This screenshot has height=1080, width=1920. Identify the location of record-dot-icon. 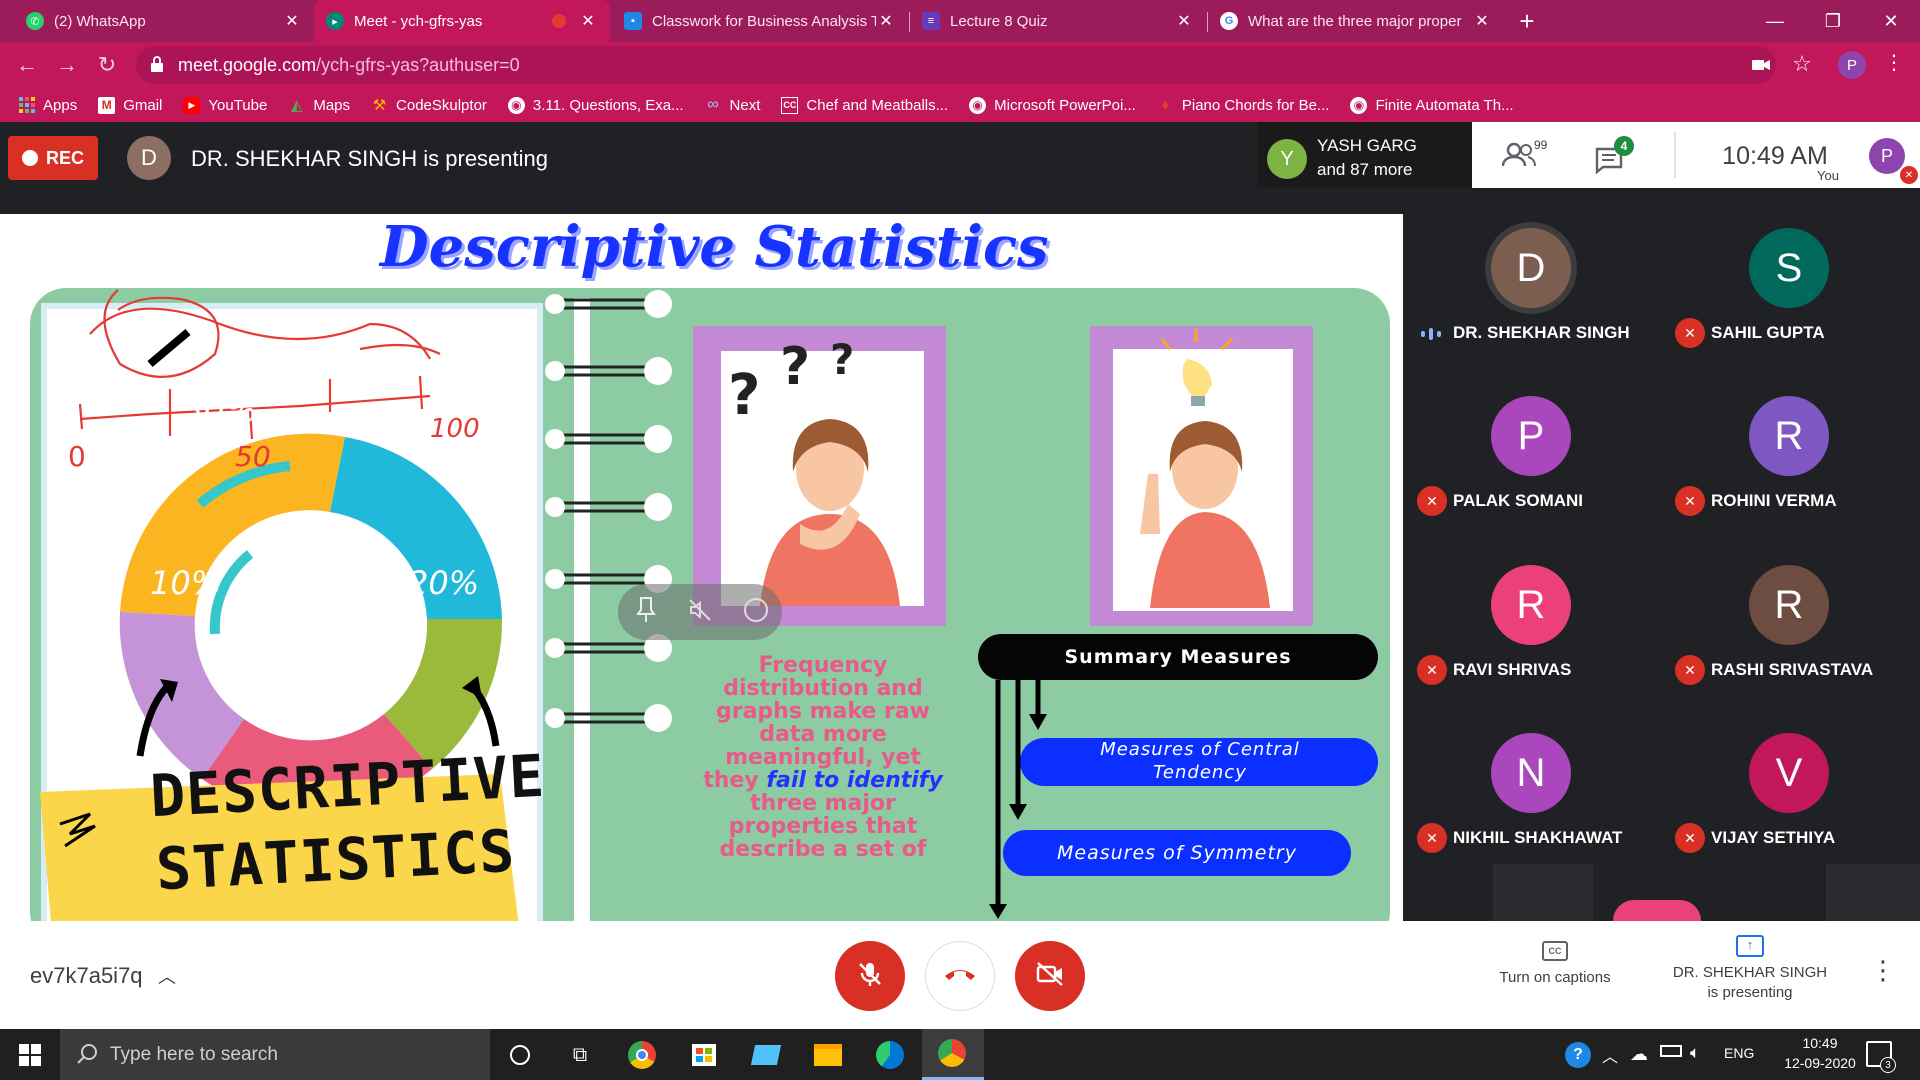
(29, 158).